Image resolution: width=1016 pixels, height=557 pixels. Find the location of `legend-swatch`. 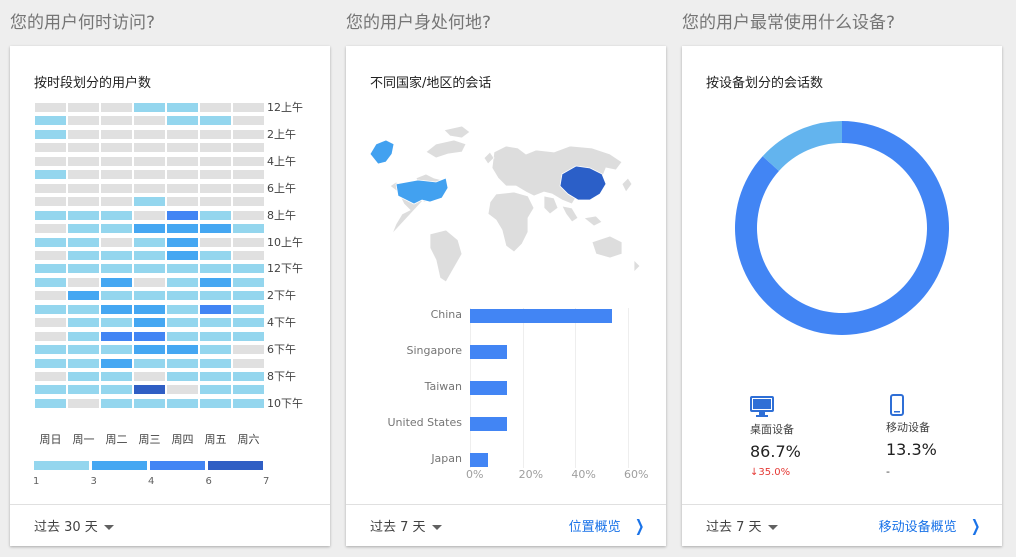

legend-swatch is located at coordinates (61, 465).